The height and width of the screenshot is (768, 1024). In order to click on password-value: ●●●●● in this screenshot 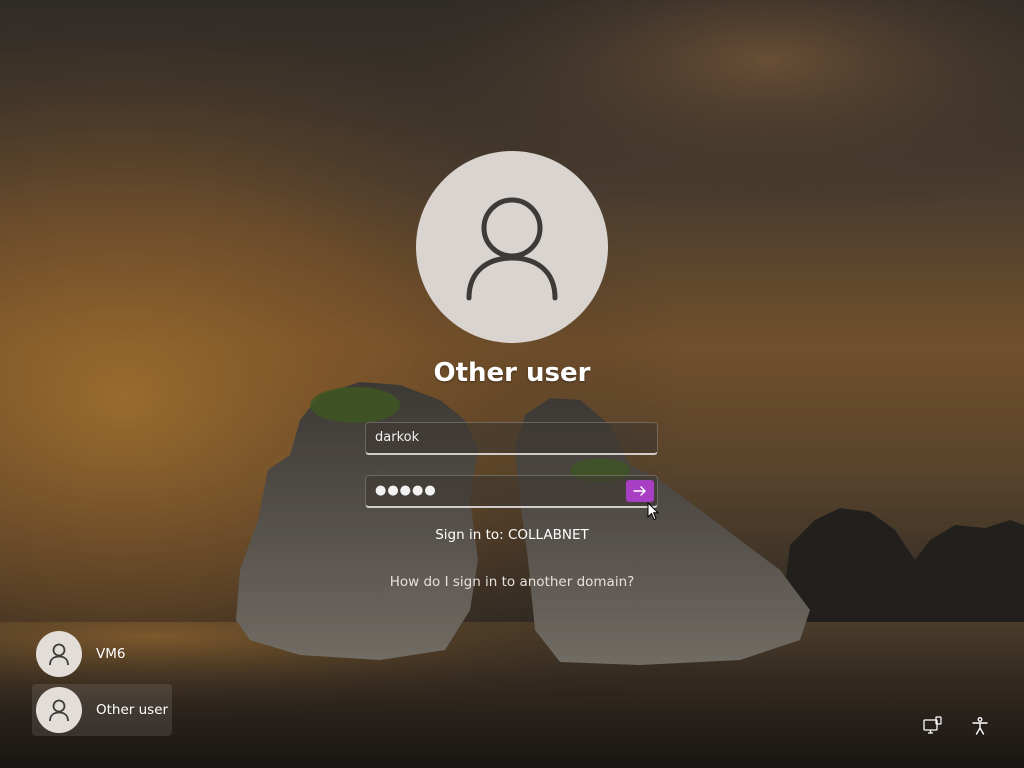, I will do `click(406, 490)`.